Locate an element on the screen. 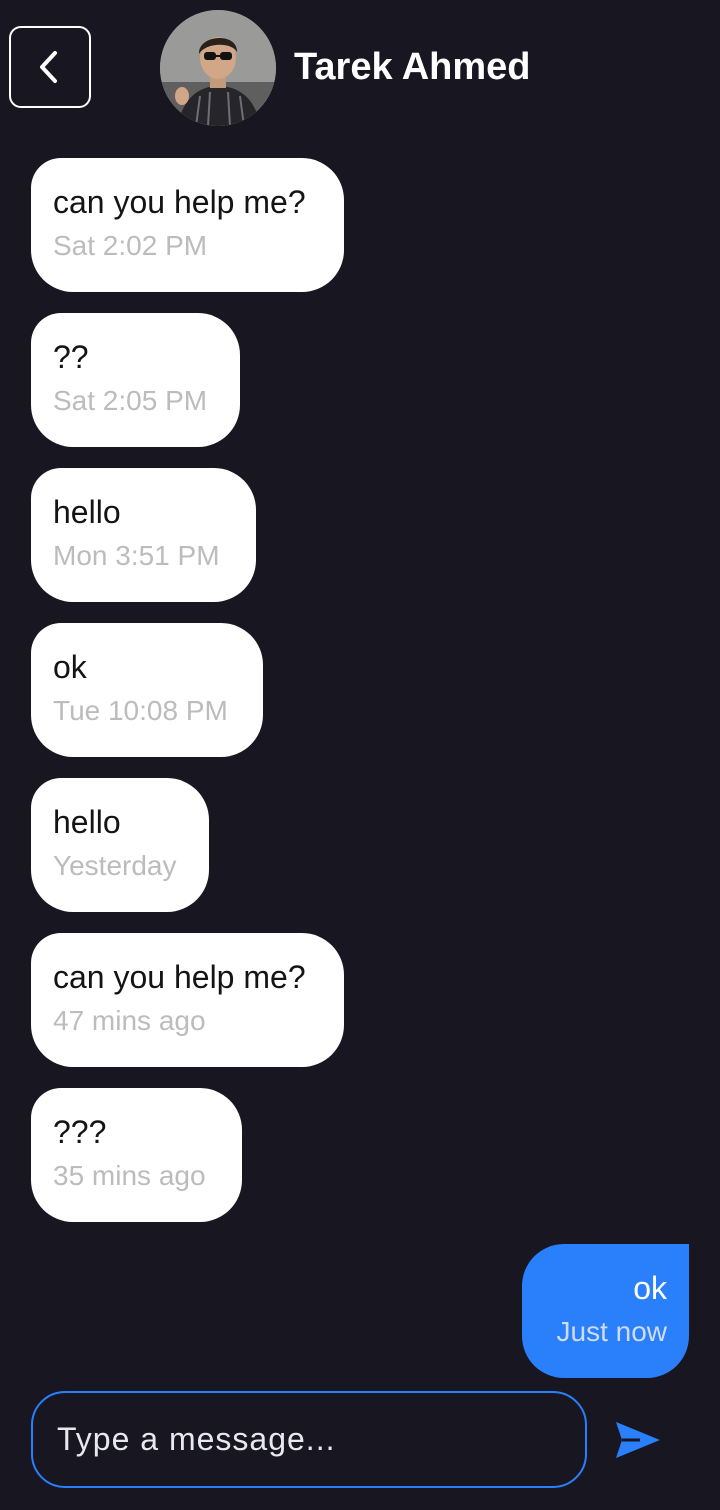 Image resolution: width=720 pixels, height=1510 pixels. message-timestamp: Sat 2:02 PM is located at coordinates (130, 245).